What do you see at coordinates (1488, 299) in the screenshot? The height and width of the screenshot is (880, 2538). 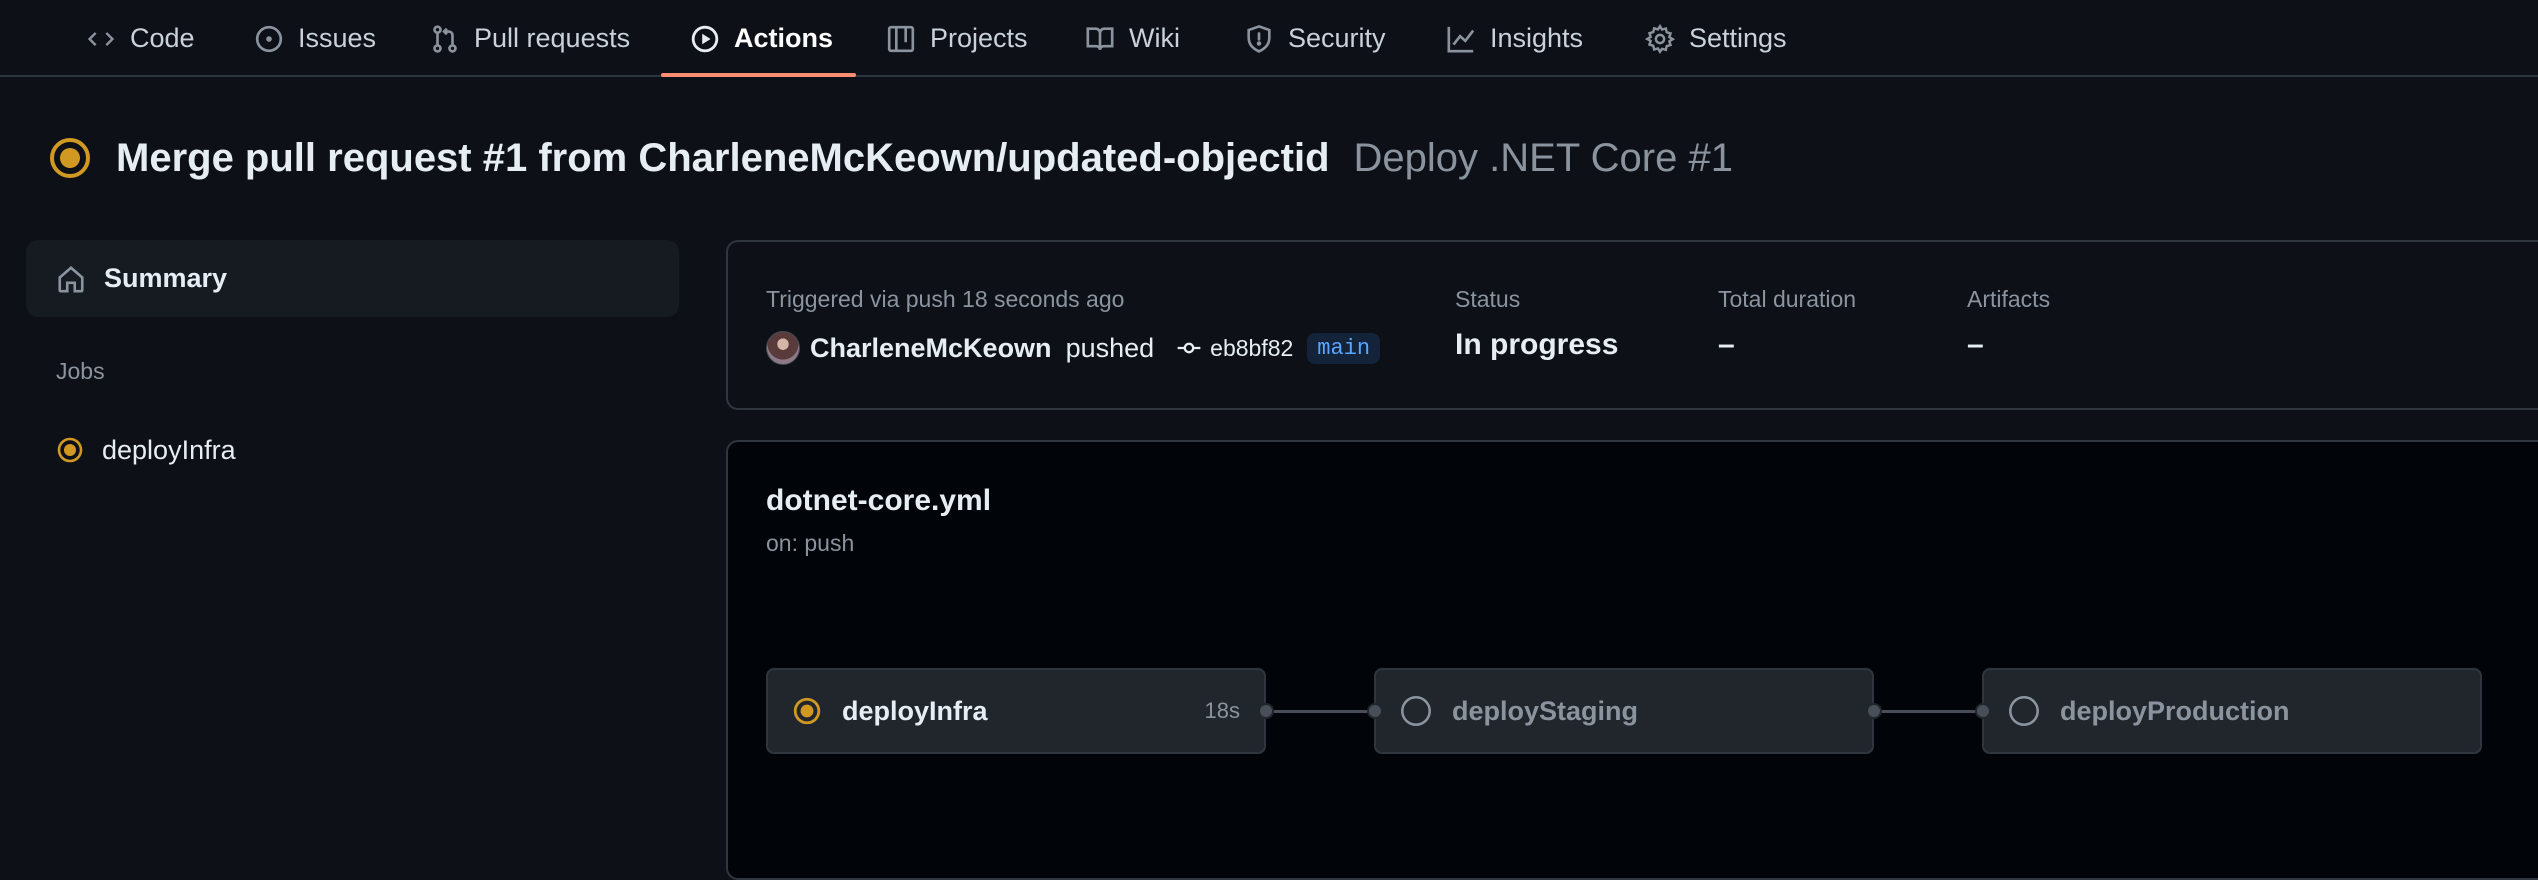 I see `status-label: Status` at bounding box center [1488, 299].